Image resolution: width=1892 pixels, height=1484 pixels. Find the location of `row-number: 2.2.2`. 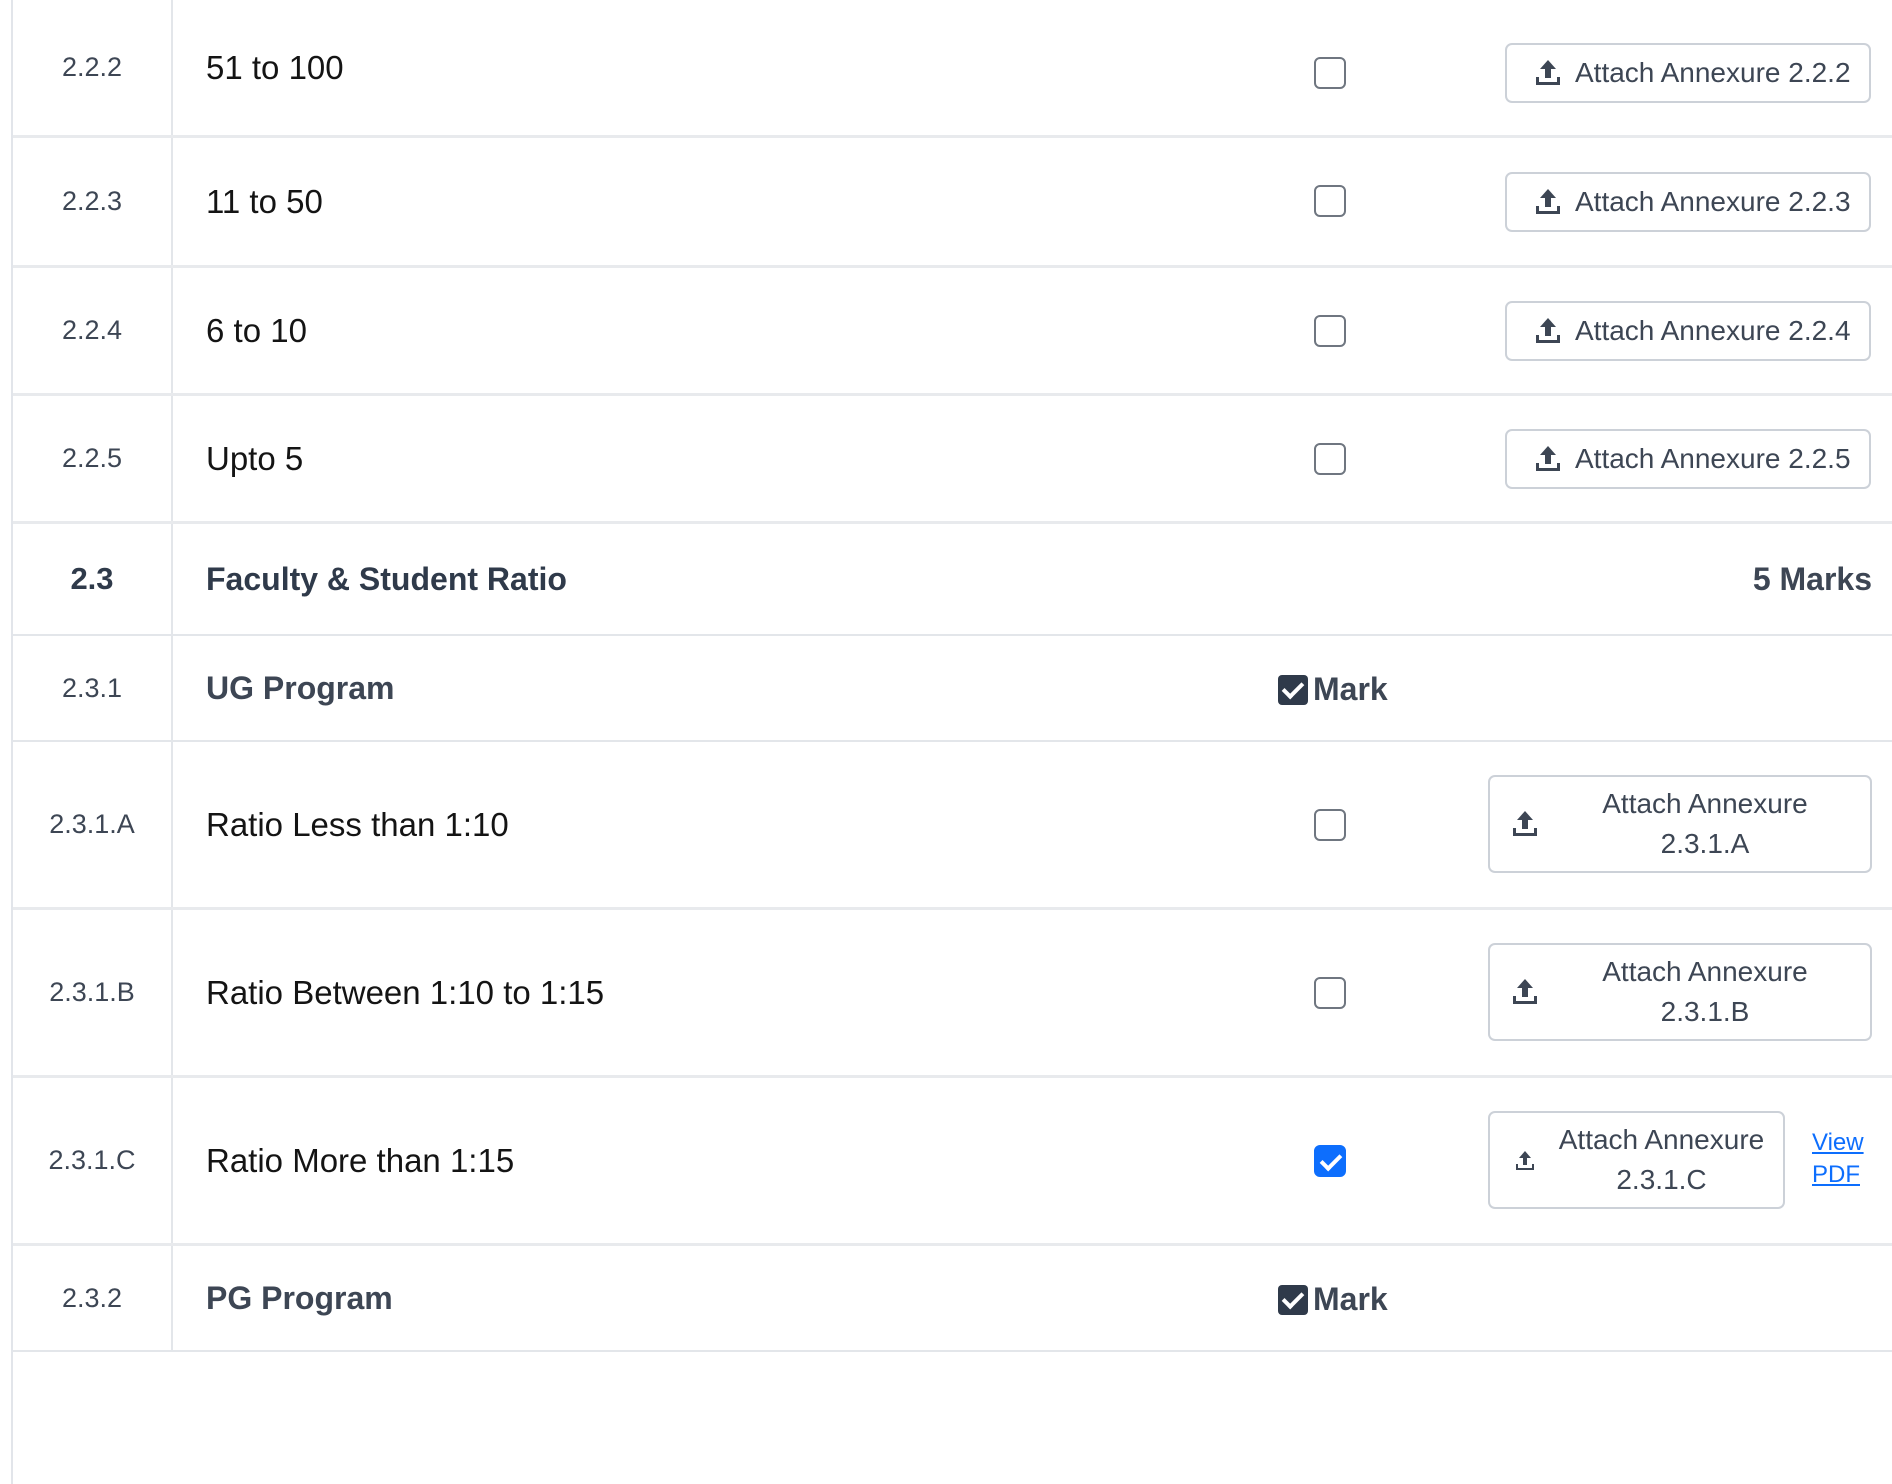

row-number: 2.2.2 is located at coordinates (93, 67).